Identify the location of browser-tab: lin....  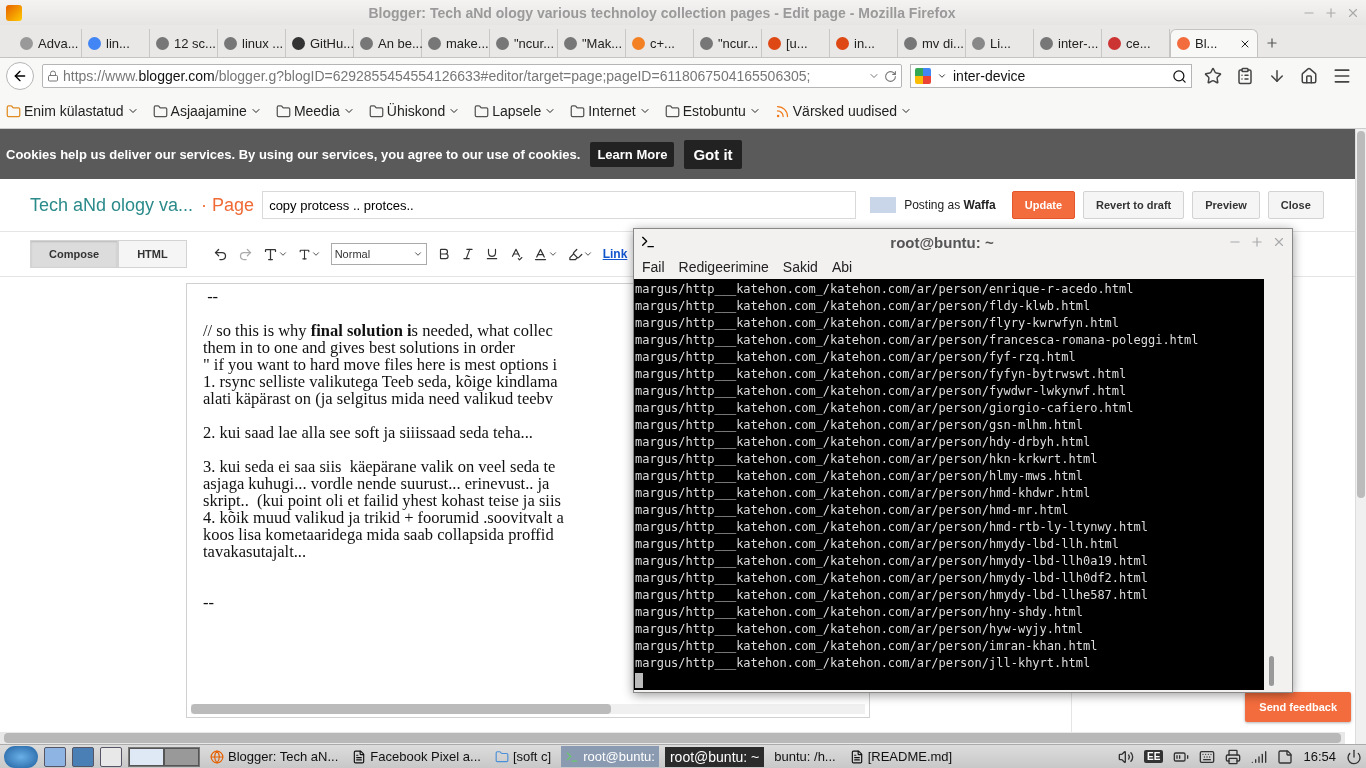
(116, 43).